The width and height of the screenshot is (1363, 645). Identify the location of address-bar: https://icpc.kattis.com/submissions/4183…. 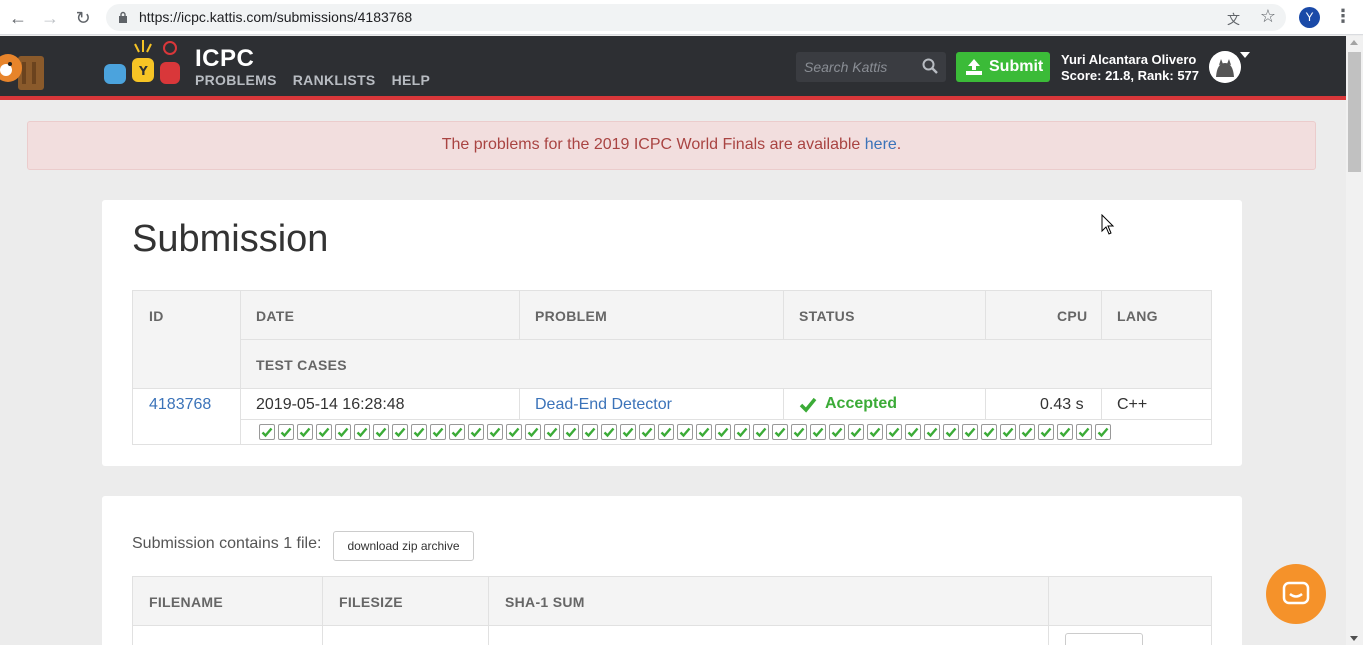
(696, 17).